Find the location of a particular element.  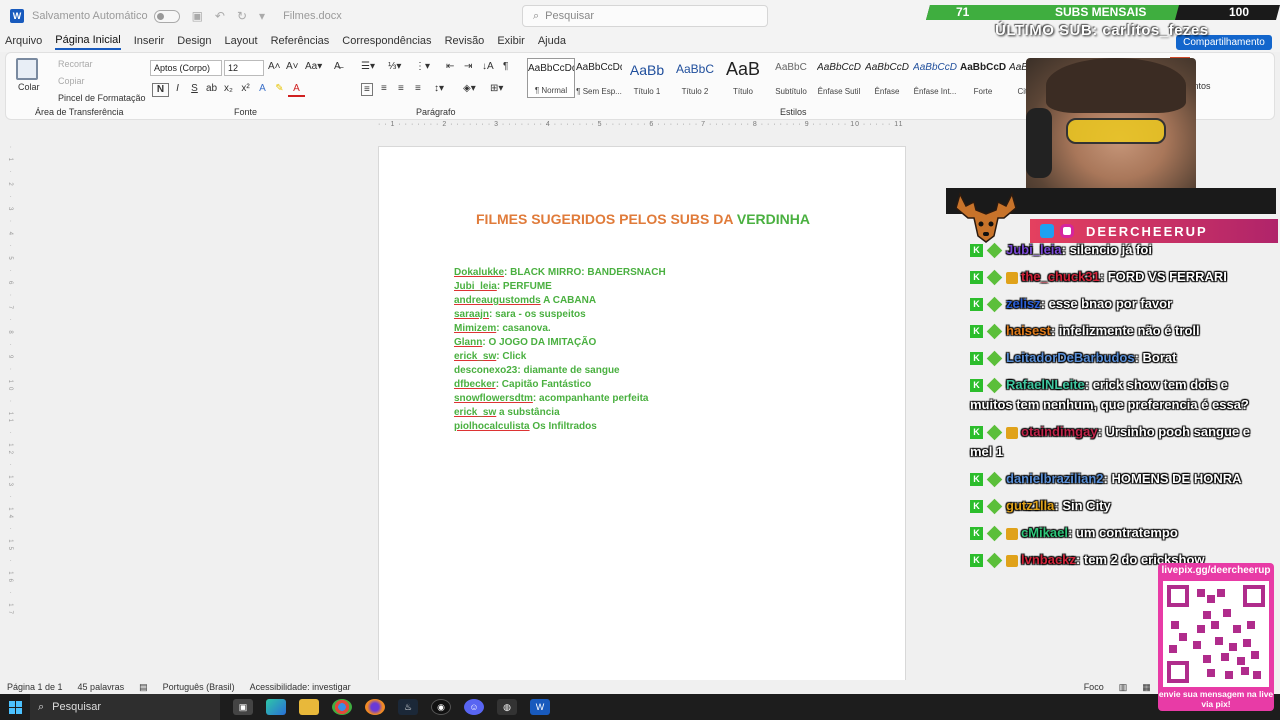

suggestion-movie: a substância is located at coordinates (528, 412).